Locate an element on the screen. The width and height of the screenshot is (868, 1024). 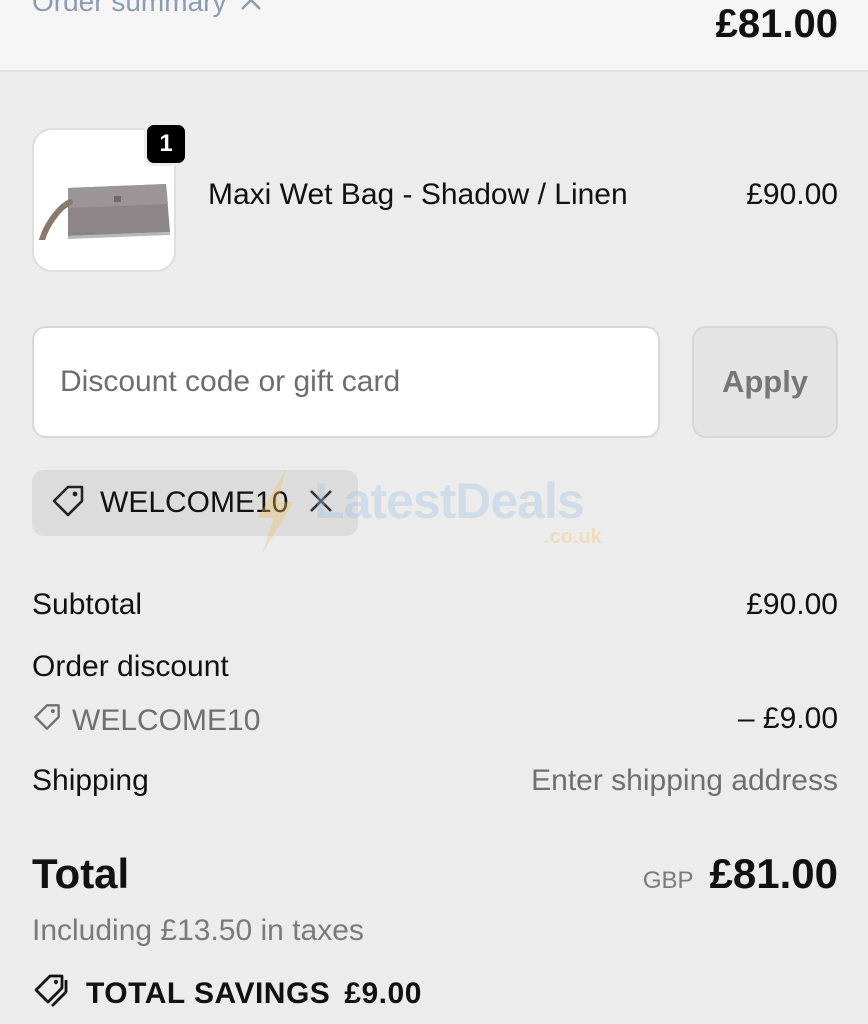
discount-code-input is located at coordinates (346, 382).